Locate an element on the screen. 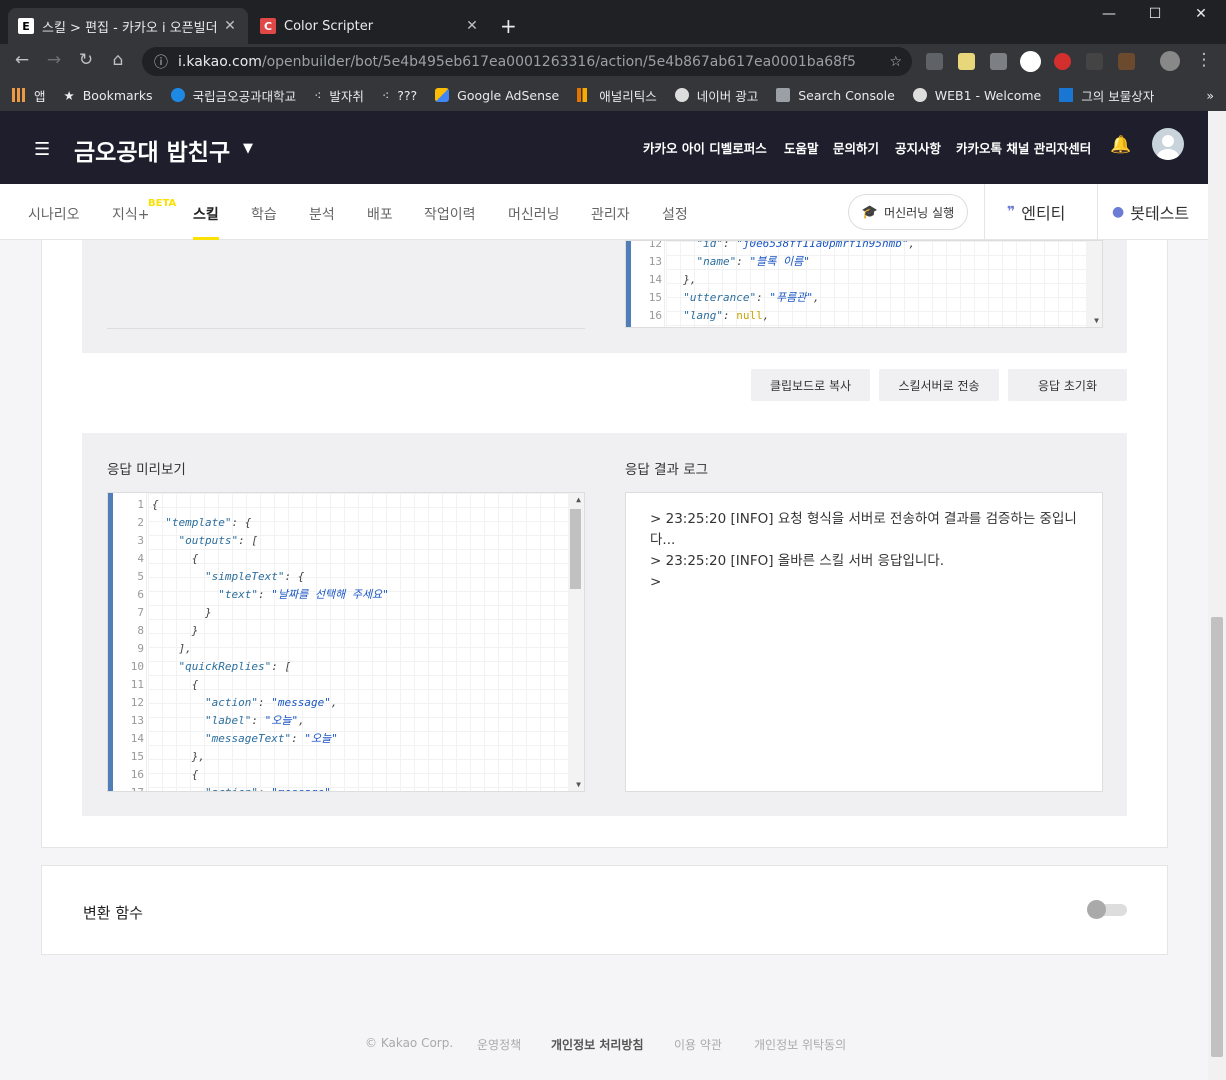 This screenshot has width=1226, height=1080. bot-name: 금오공대 밥친구 is located at coordinates (152, 150).